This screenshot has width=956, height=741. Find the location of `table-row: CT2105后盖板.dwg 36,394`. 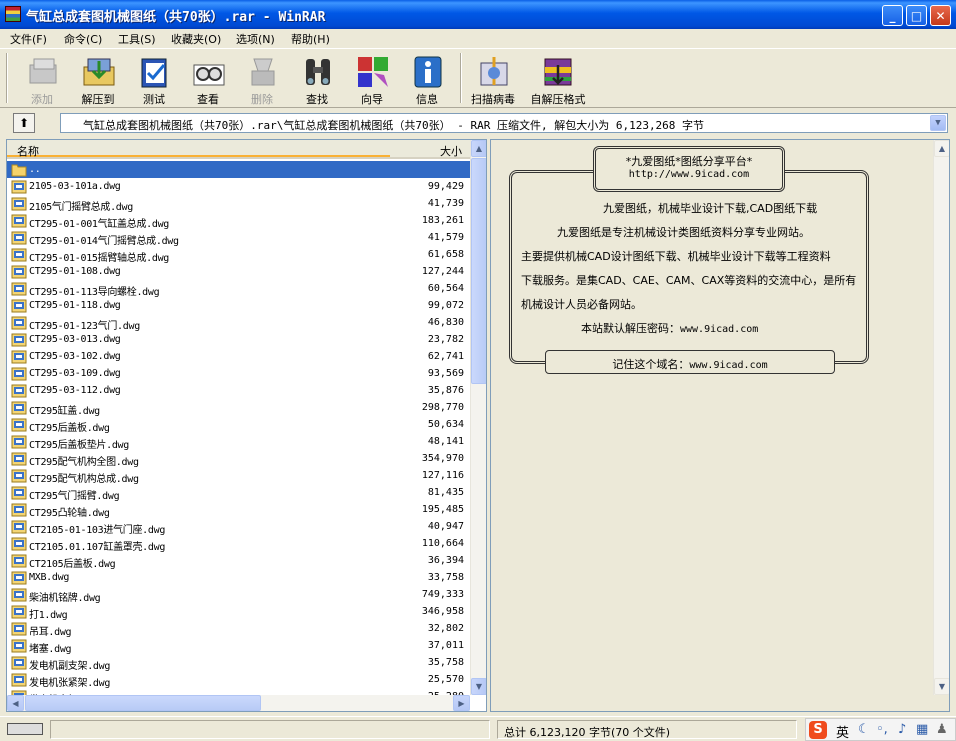

table-row: CT2105后盖板.dwg 36,394 is located at coordinates (238, 561).